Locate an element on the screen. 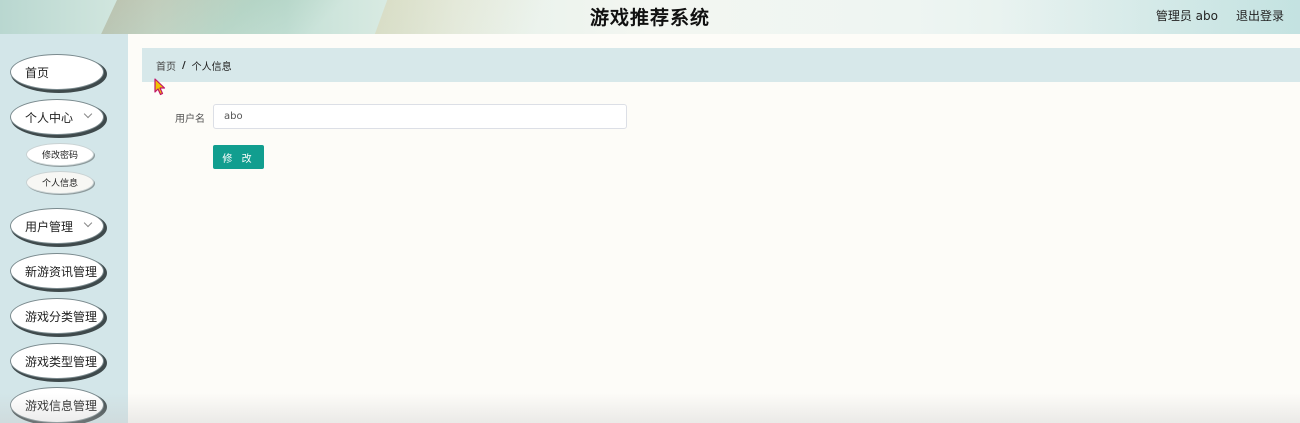  sidebar-item-label: 新游资讯管理 is located at coordinates (61, 271).